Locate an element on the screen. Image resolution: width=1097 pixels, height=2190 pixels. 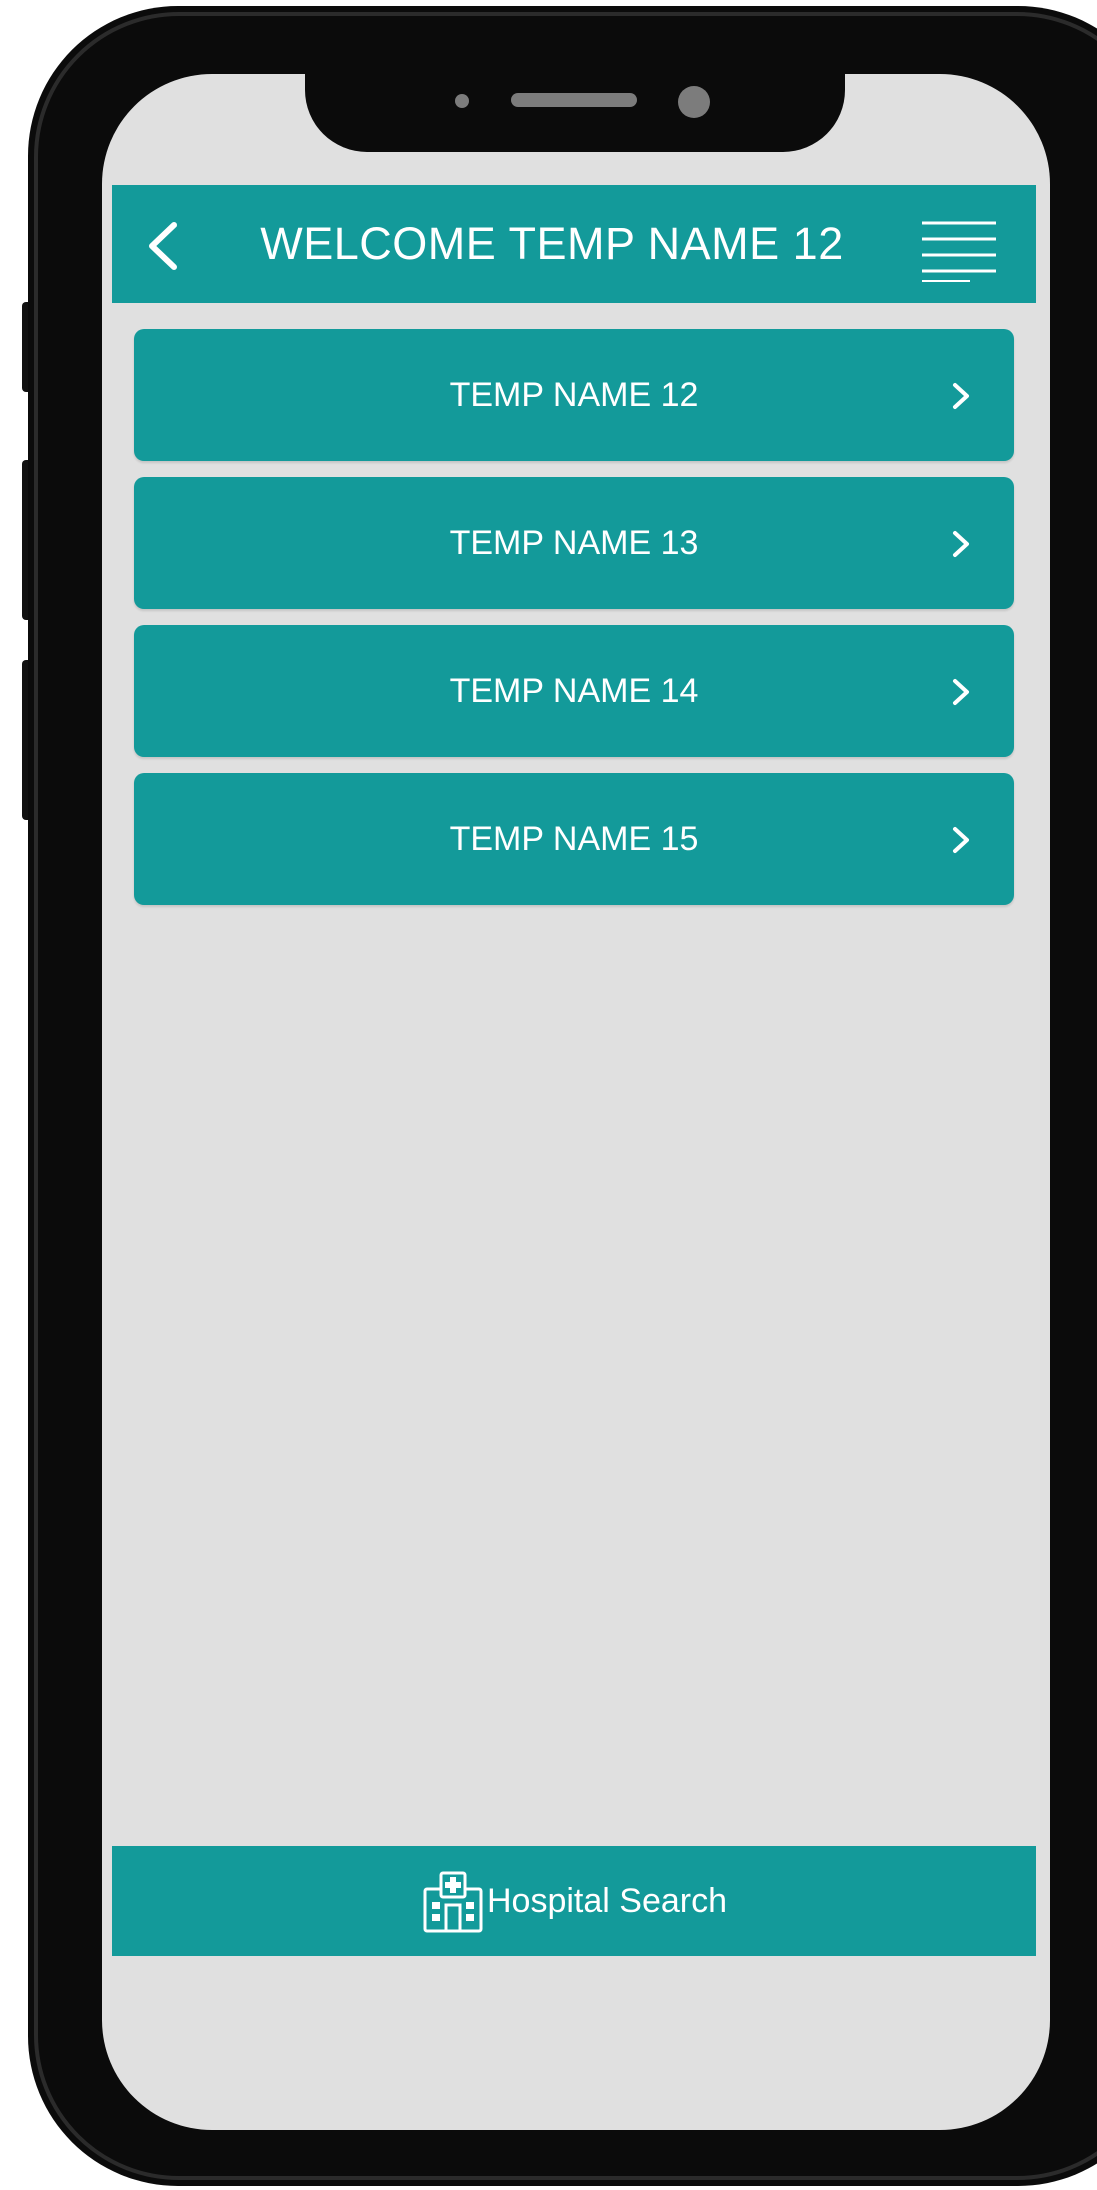
earpiece-speaker-icon is located at coordinates (574, 100).